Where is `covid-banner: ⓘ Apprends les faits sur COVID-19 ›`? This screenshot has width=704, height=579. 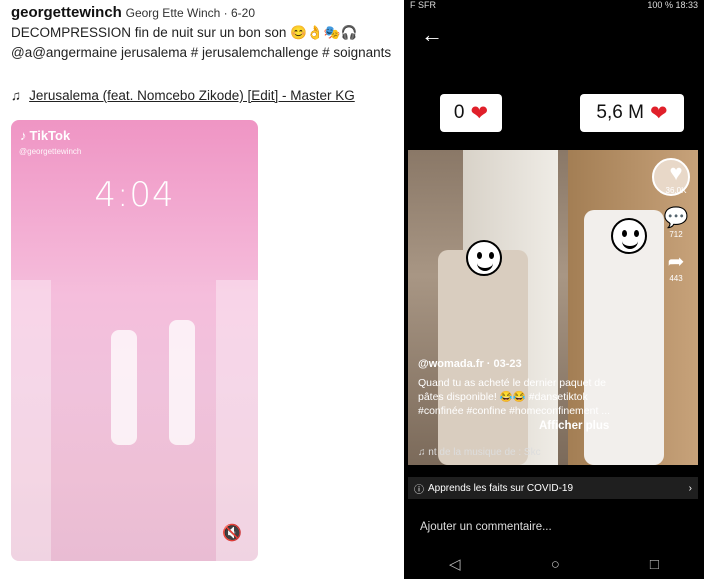
covid-banner: ⓘ Apprends les faits sur COVID-19 › is located at coordinates (553, 488).